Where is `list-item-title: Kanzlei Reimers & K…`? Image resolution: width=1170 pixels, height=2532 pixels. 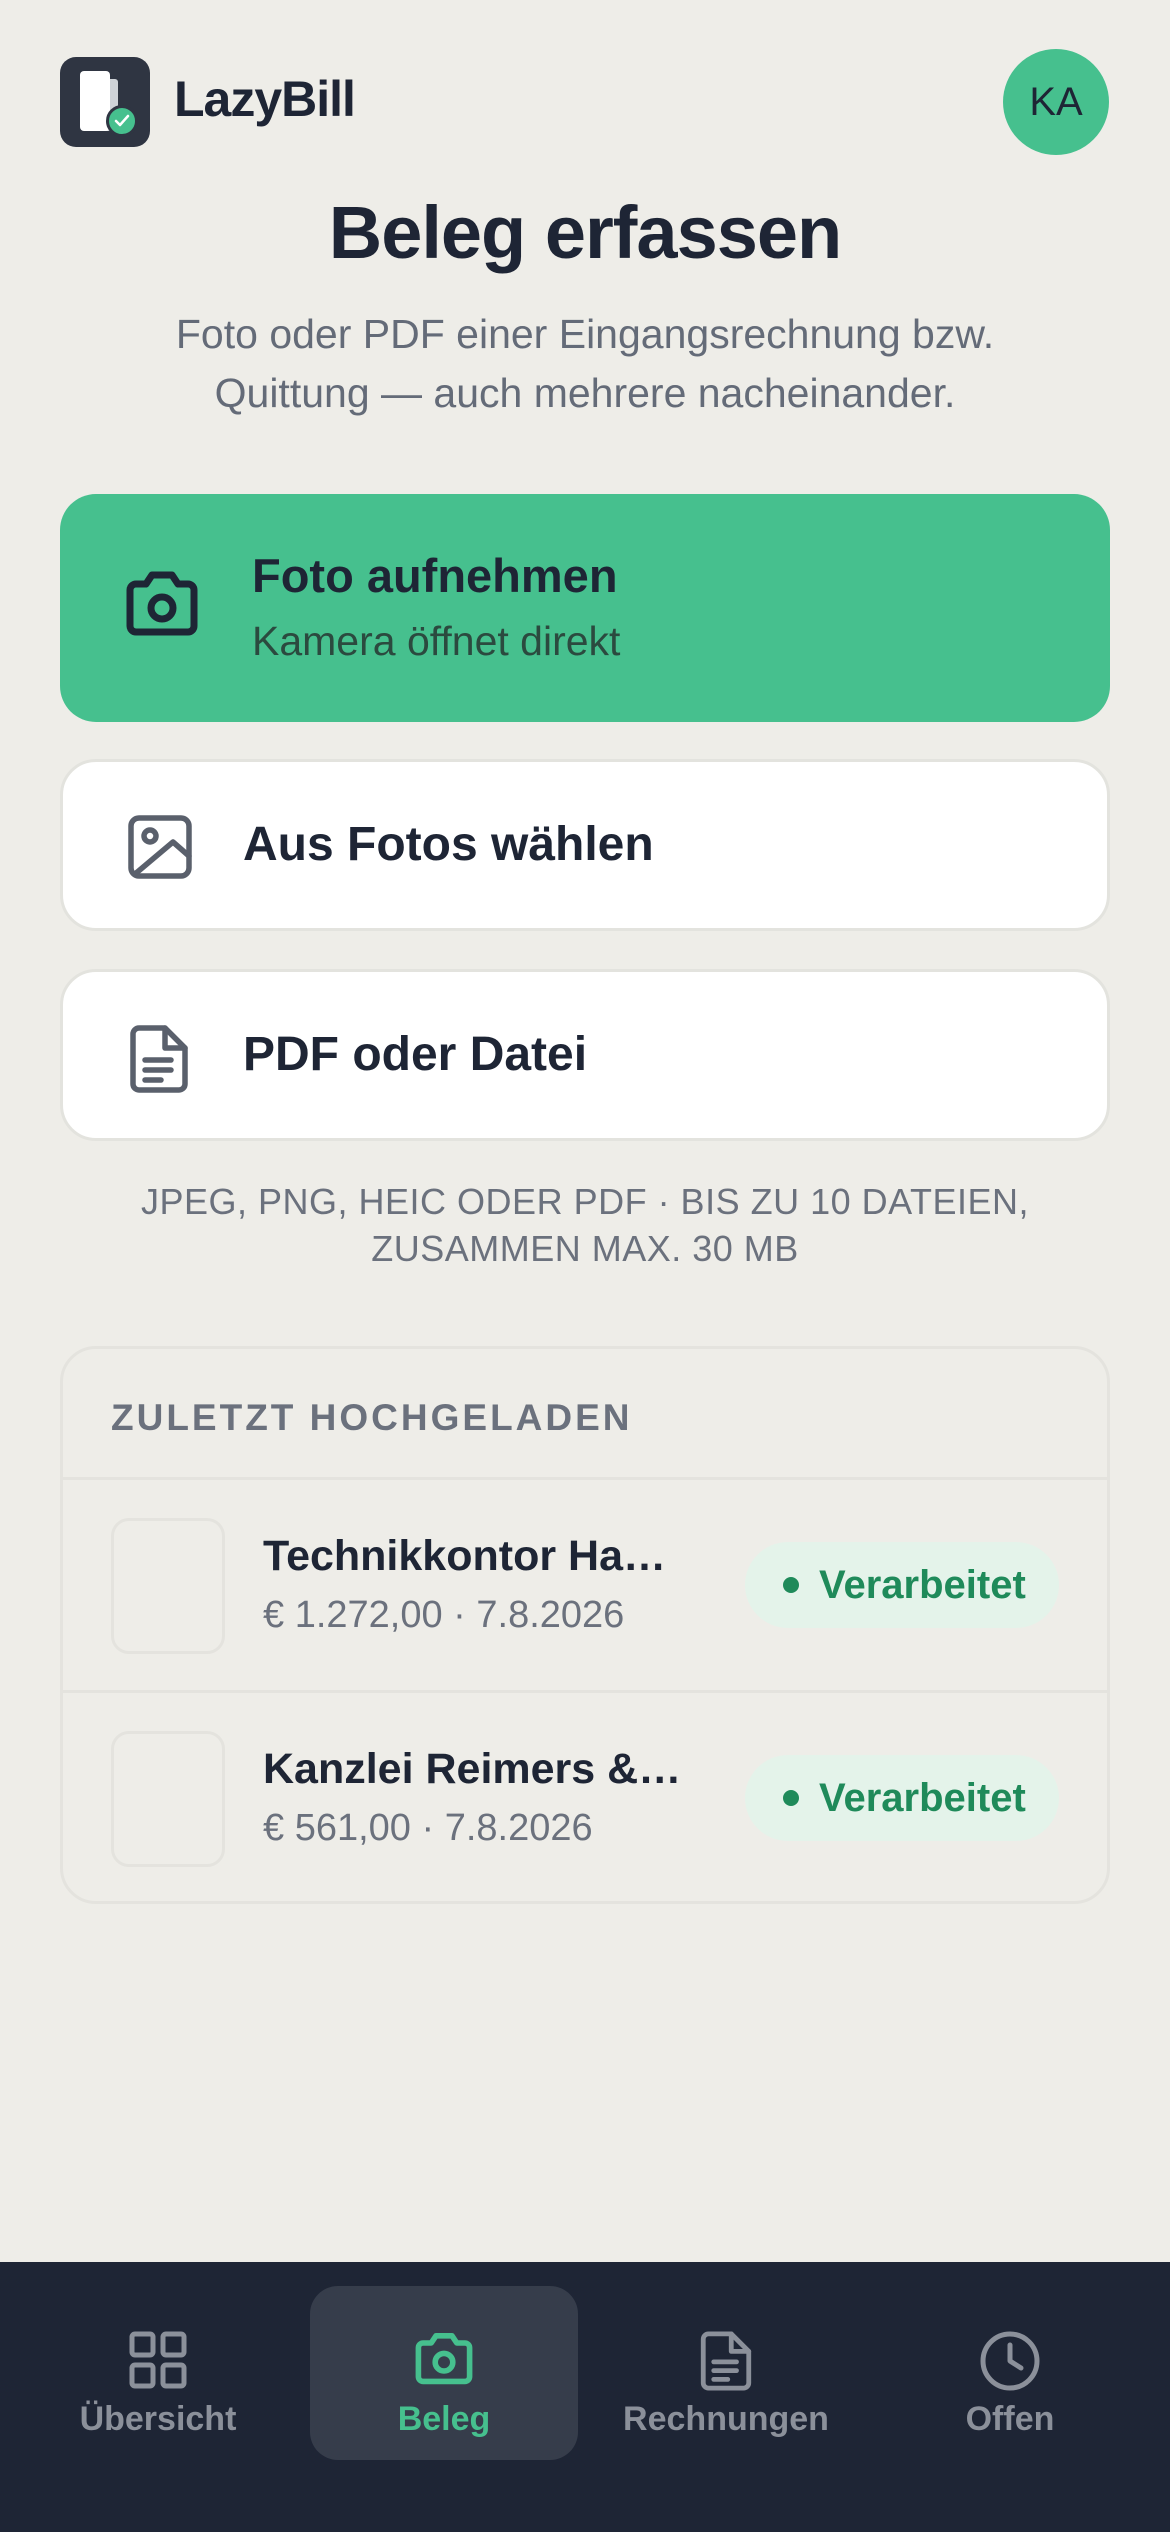
list-item-title: Kanzlei Reimers & K… is located at coordinates (473, 1769).